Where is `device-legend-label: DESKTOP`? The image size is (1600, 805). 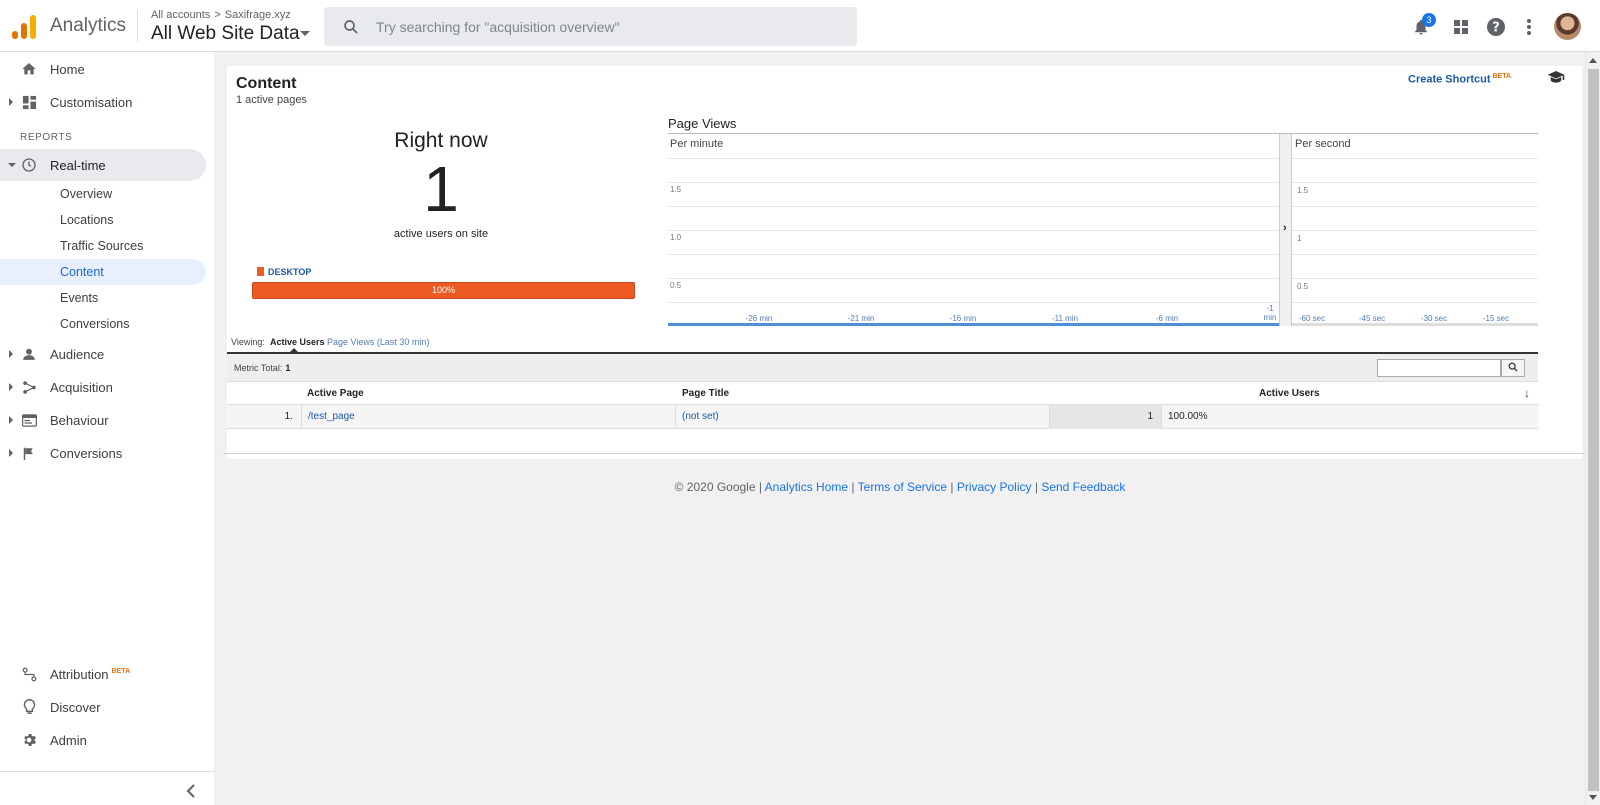 device-legend-label: DESKTOP is located at coordinates (289, 272).